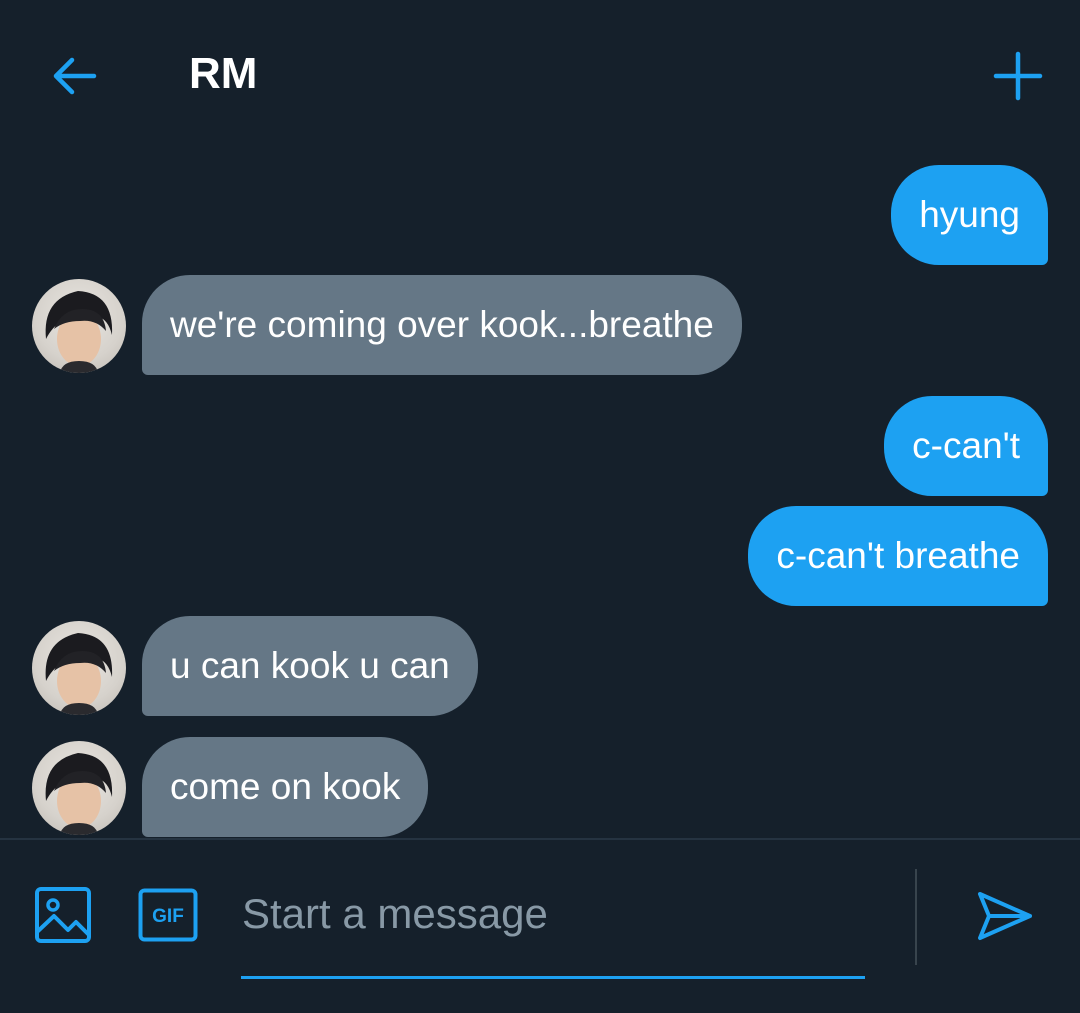 The image size is (1080, 1013). Describe the element at coordinates (540, 556) in the screenshot. I see `message-row-sent: c-can't breathe` at that location.